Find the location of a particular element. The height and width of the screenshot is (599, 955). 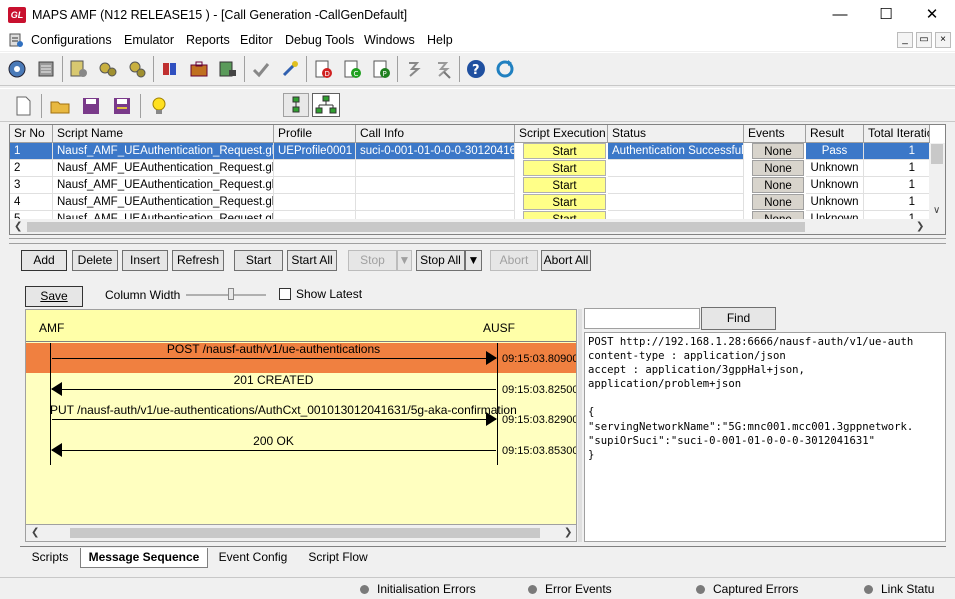

col-header-result: Result is located at coordinates (835, 134).